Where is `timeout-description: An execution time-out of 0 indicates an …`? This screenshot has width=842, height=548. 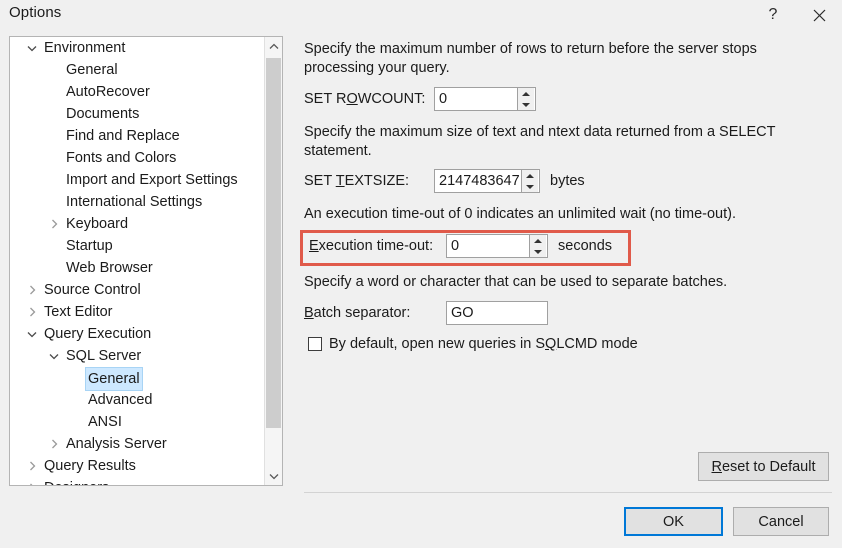 timeout-description: An execution time-out of 0 indicates an … is located at coordinates (520, 214).